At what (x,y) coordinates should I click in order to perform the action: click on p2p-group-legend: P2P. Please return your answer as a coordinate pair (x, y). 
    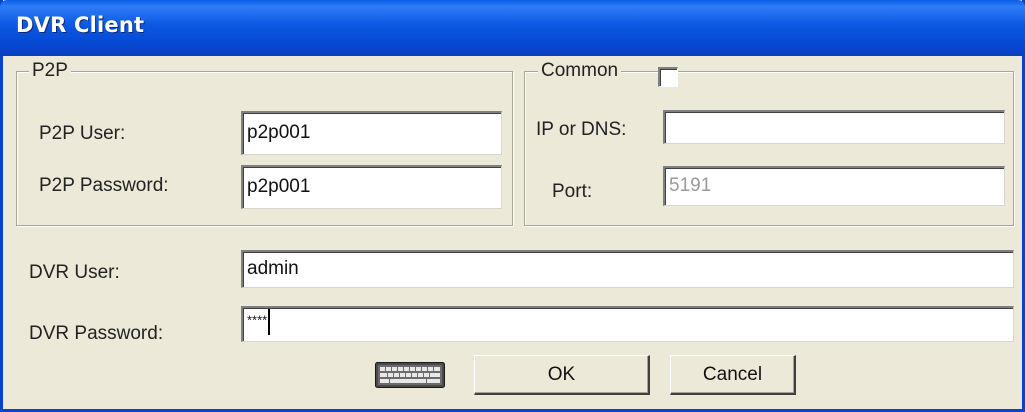
    Looking at the image, I should click on (50, 71).